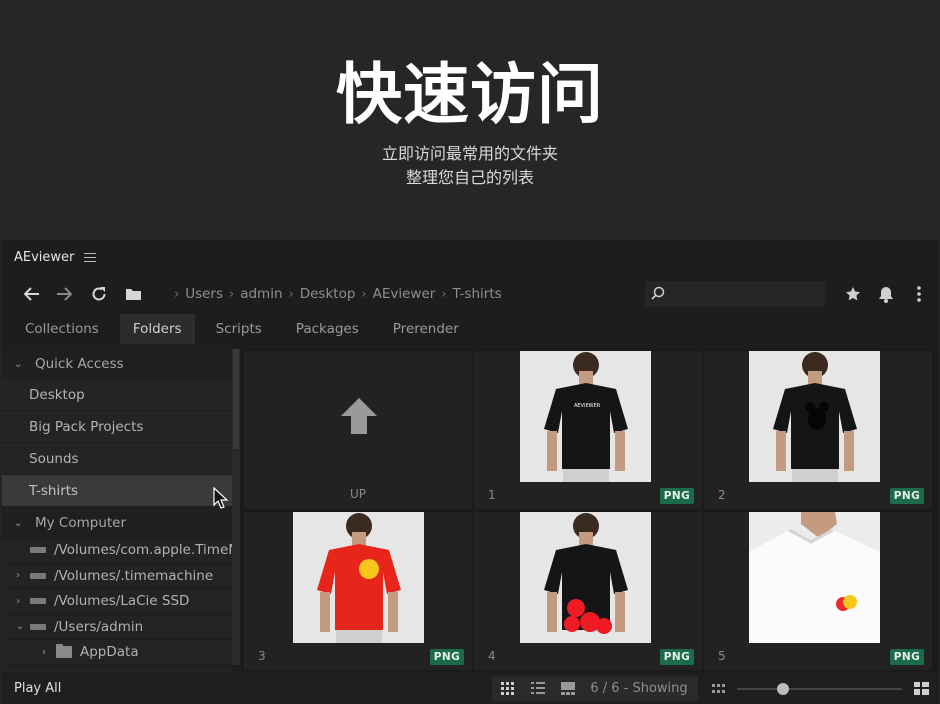 This screenshot has height=704, width=940. What do you see at coordinates (143, 550) in the screenshot?
I see `tree-item-label: /Volumes/com.apple.TimeMachine` at bounding box center [143, 550].